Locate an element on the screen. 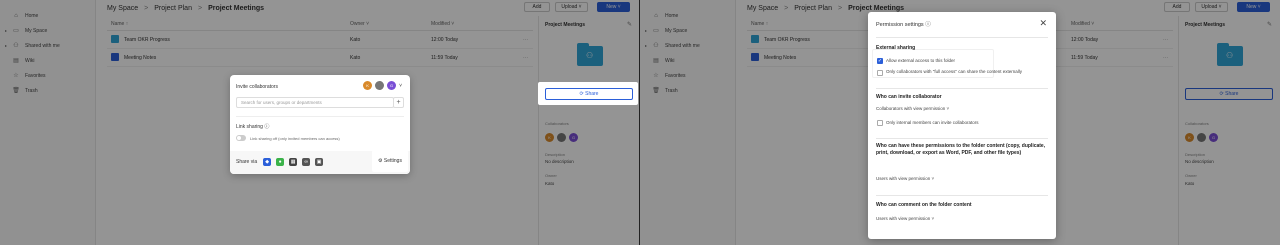  share-button: ⟳ Share is located at coordinates (589, 94).